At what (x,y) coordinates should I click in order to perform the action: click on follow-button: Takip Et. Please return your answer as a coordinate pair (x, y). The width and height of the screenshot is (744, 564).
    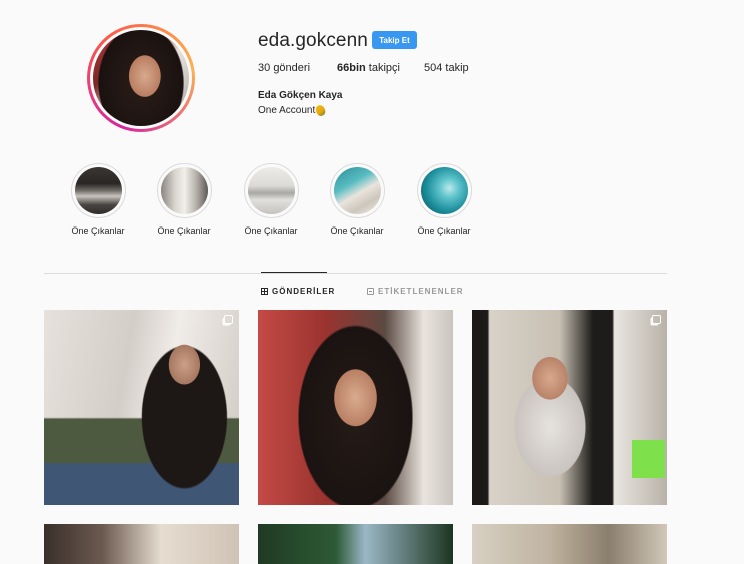
    Looking at the image, I should click on (394, 40).